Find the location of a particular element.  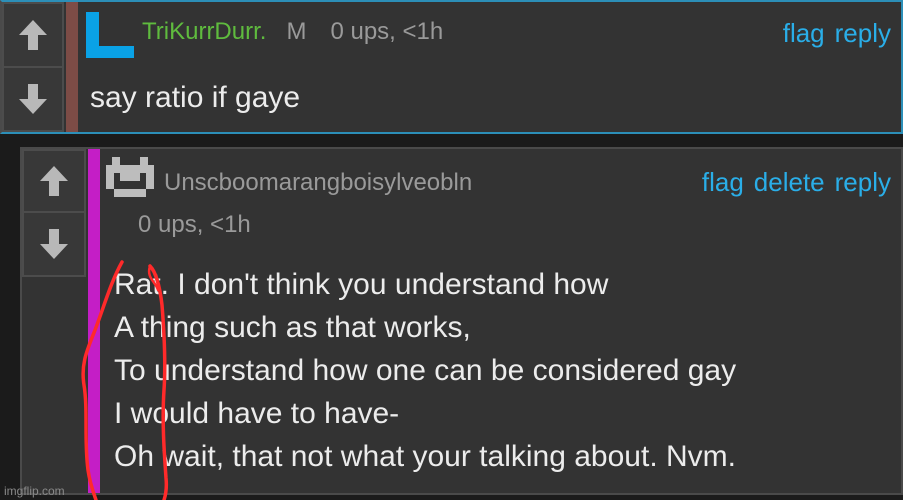

username-link: TriKurrDurr. is located at coordinates (204, 32).